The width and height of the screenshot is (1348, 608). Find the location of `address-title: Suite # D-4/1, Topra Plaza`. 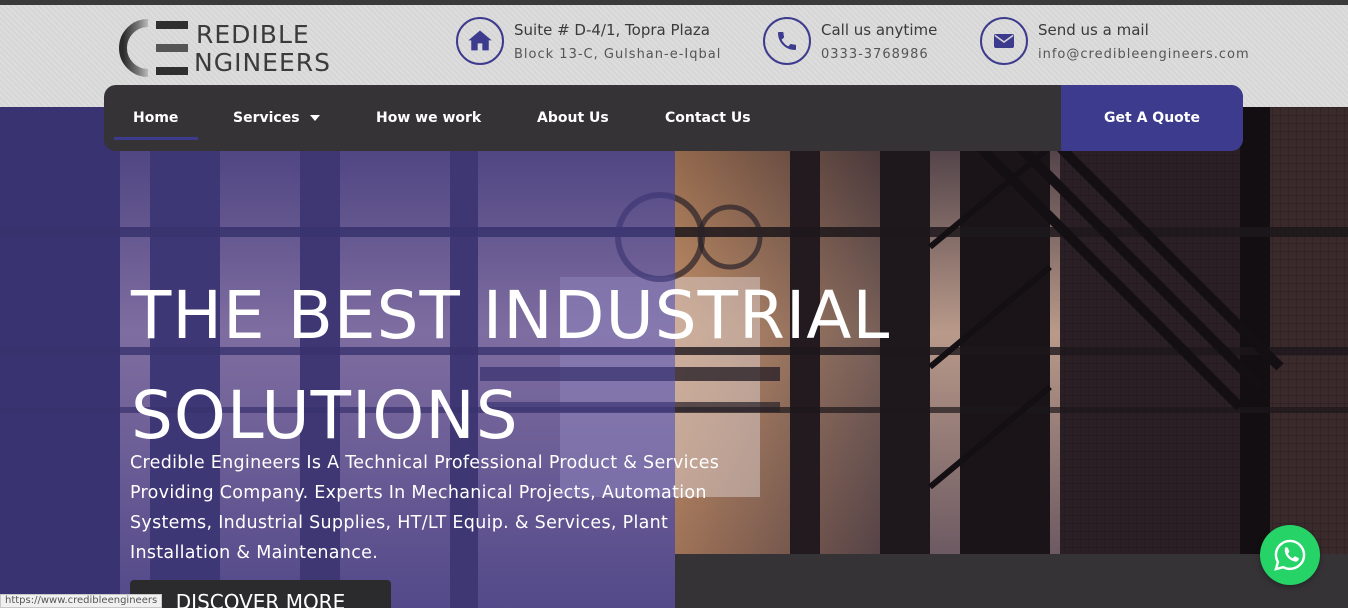

address-title: Suite # D-4/1, Topra Plaza is located at coordinates (612, 30).